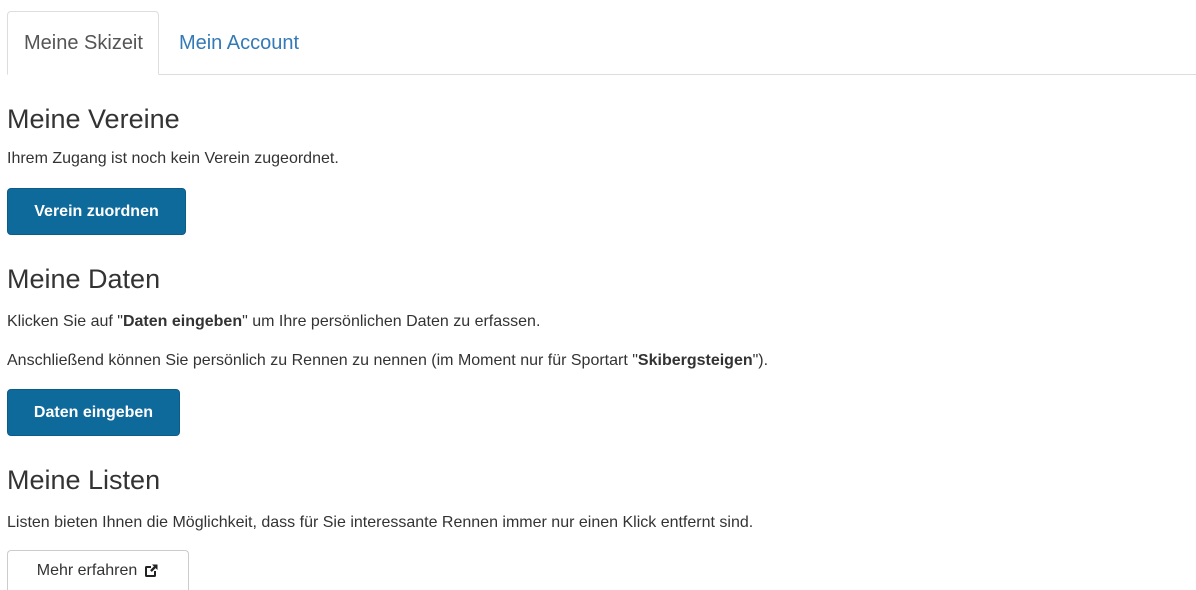  I want to click on section-title-listen: Meine Listen, so click(84, 480).